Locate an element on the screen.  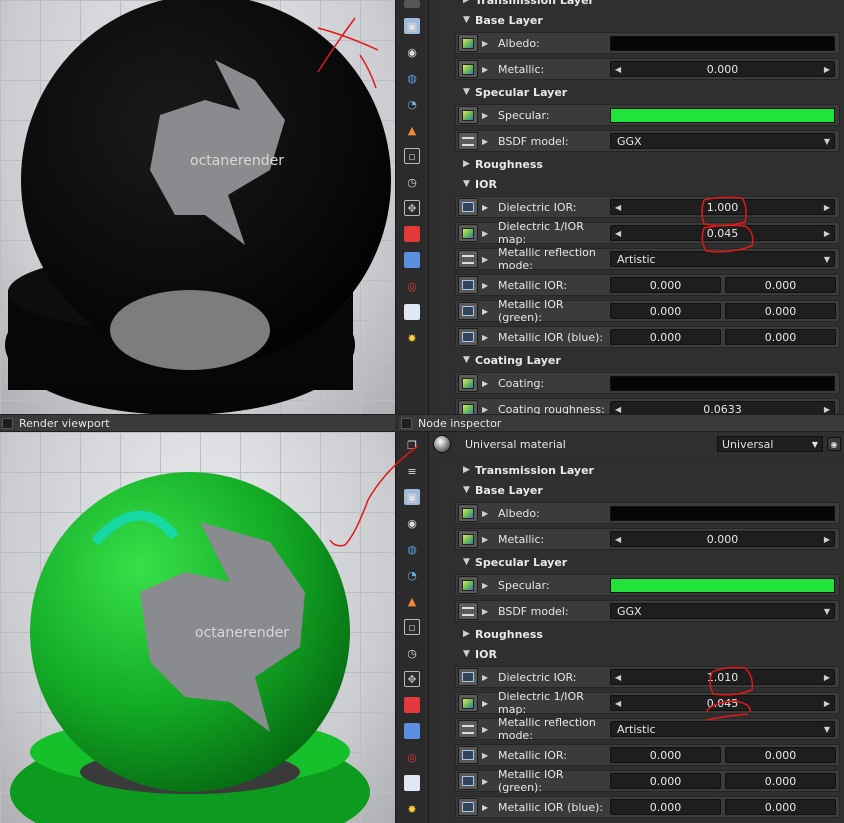
section-coating: ▼ Coating Layer is located at coordinates (640, 360).